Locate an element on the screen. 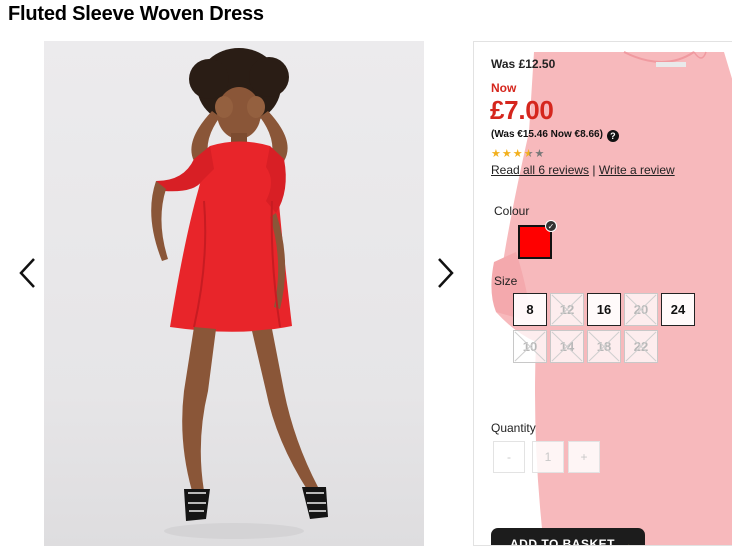  colour-label: Colour is located at coordinates (512, 211).